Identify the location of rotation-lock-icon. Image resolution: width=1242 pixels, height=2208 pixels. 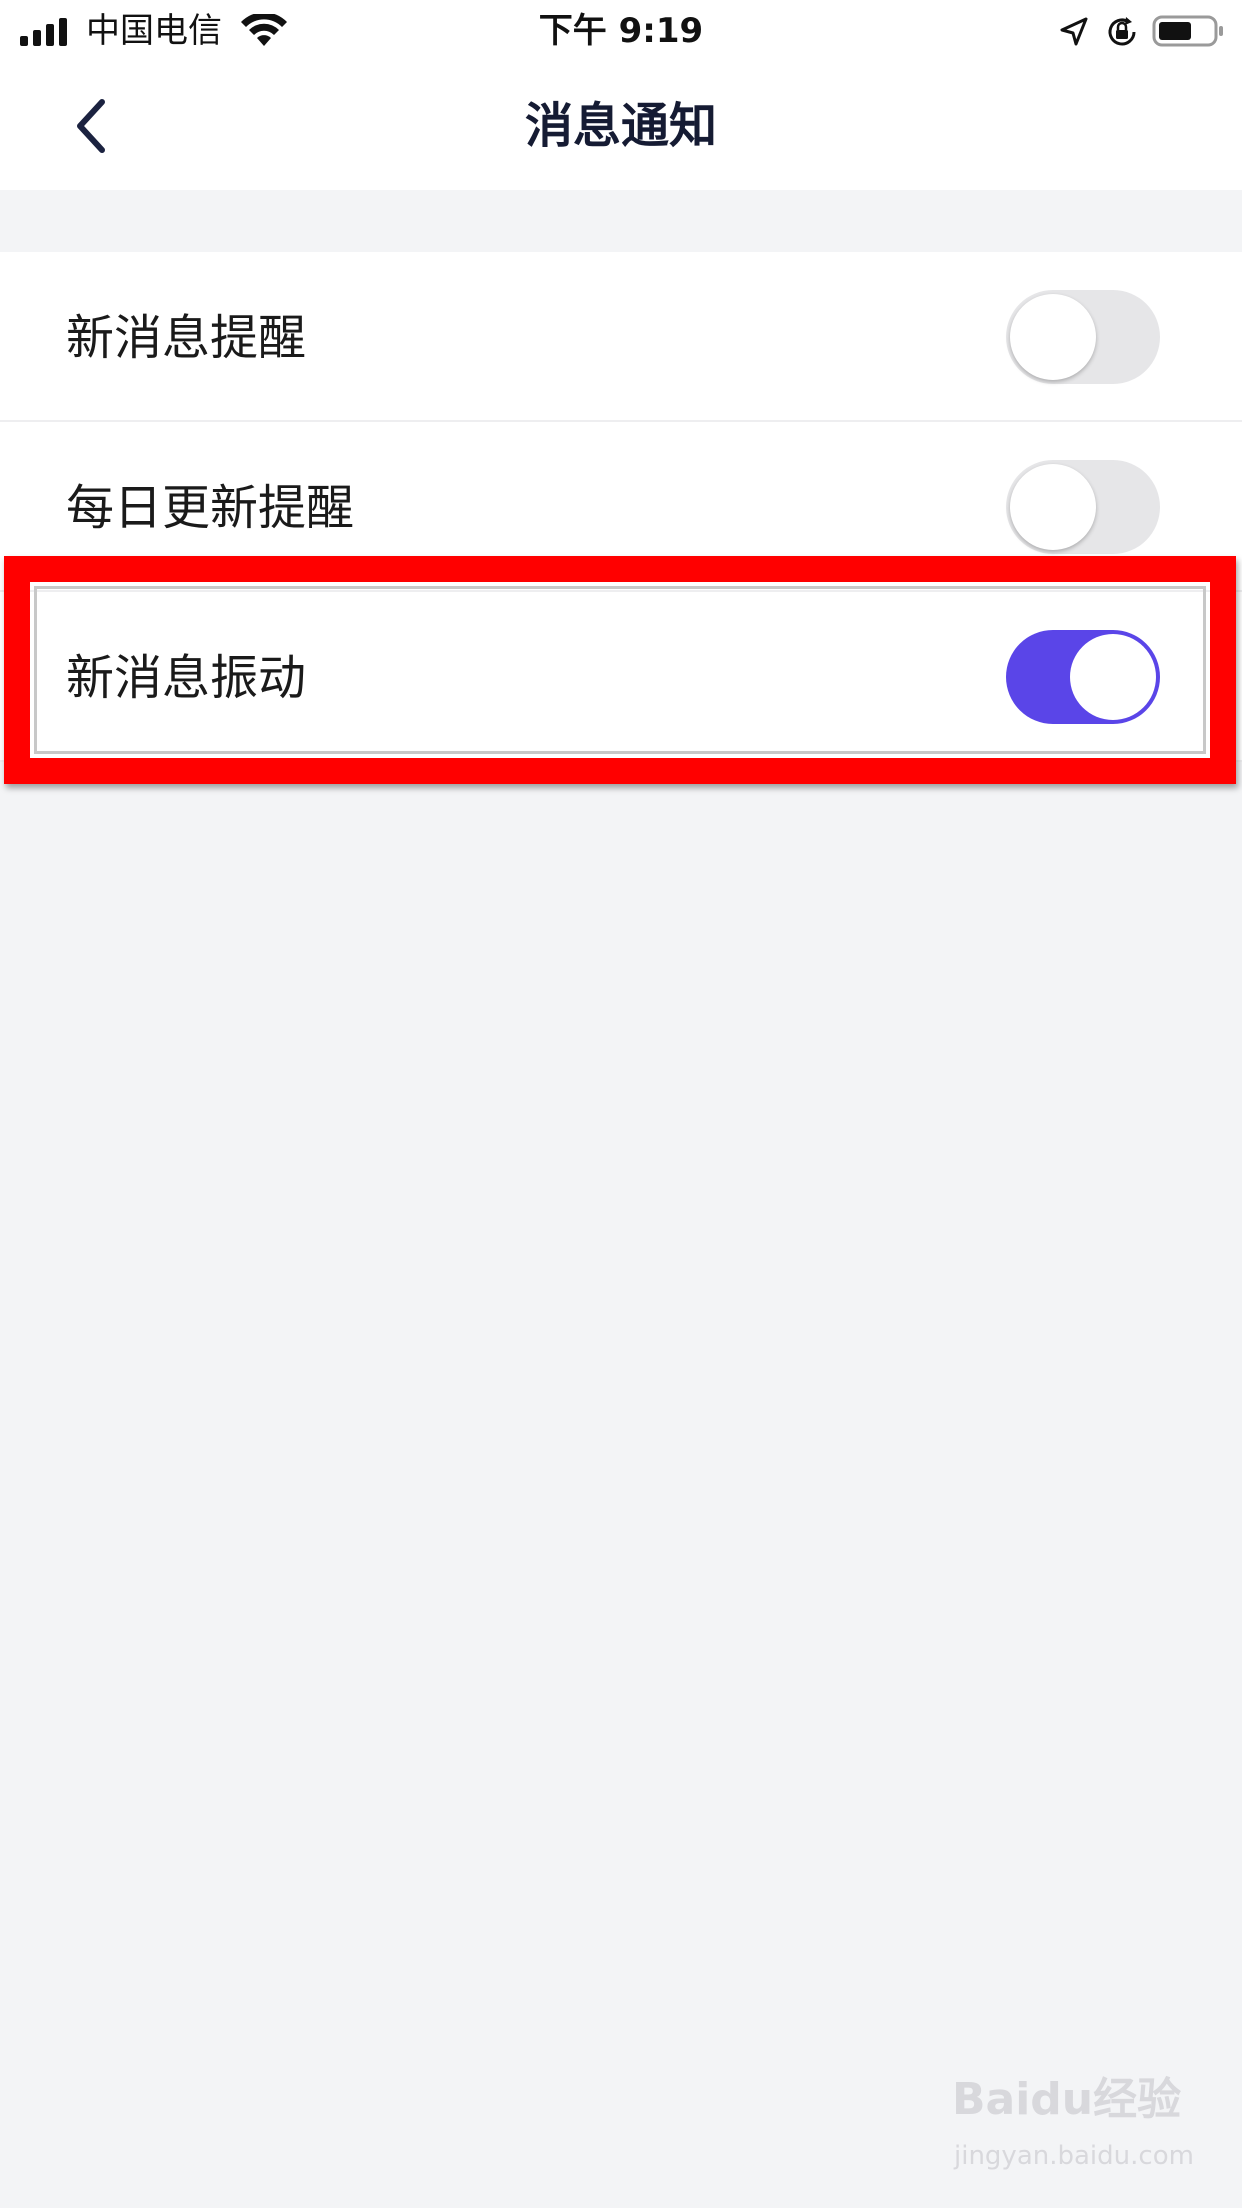
(1122, 31).